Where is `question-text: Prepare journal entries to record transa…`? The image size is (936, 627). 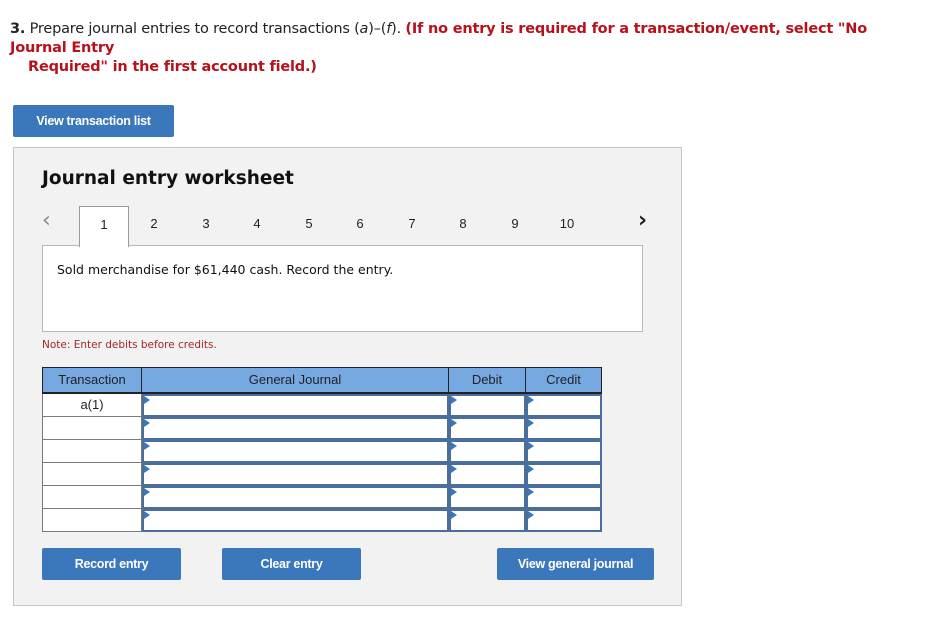
question-text: Prepare journal entries to record transa… is located at coordinates (215, 29).